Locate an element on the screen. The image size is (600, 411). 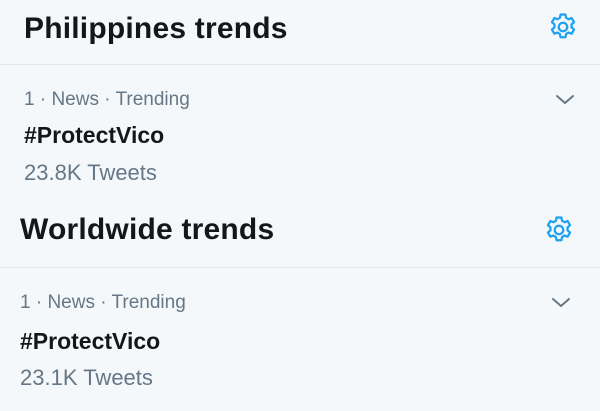
panel-title: Worldwide trends is located at coordinates (147, 229).